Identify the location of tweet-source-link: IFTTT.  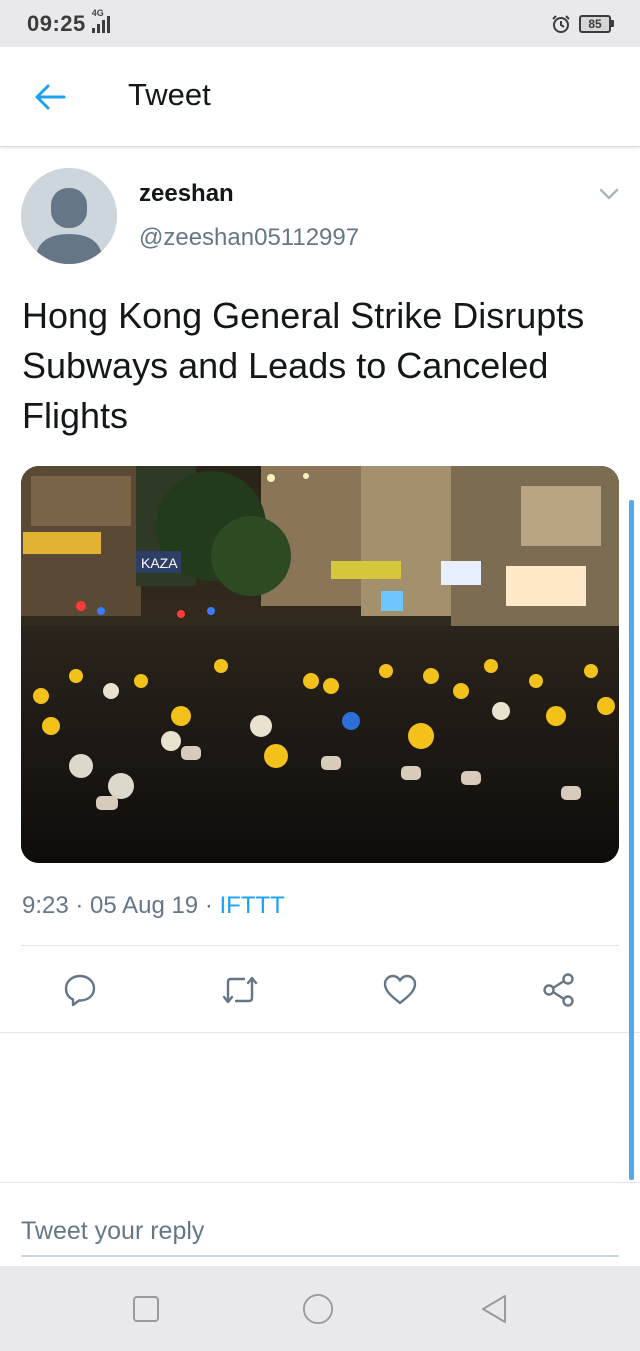
(251, 906).